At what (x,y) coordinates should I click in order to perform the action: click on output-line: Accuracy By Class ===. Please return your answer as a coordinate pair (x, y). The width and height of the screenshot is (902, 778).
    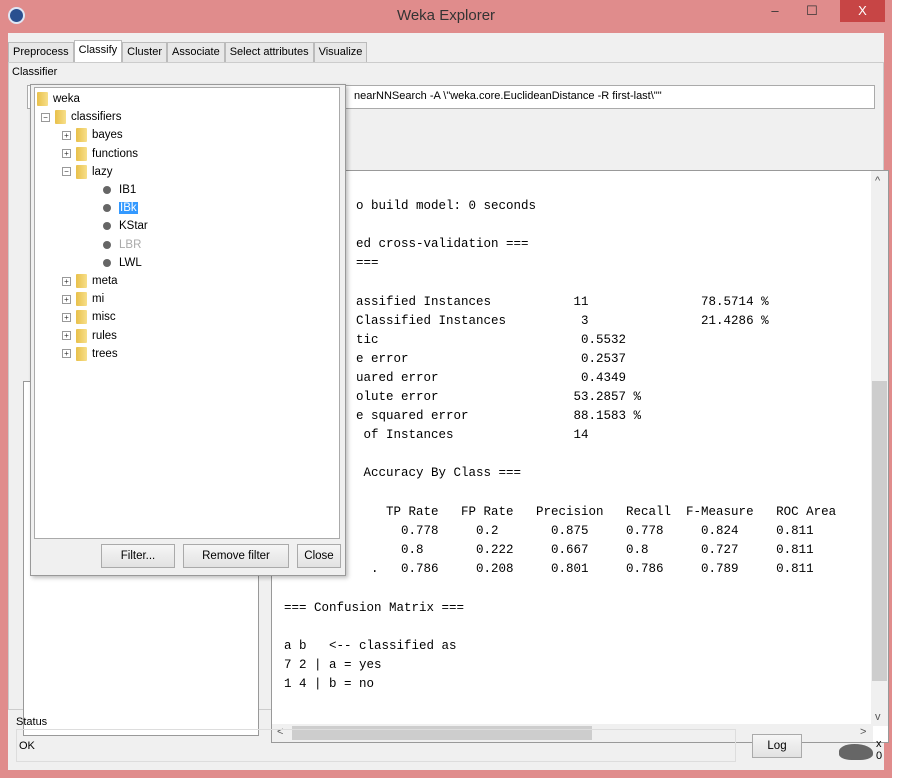
    Looking at the image, I should click on (439, 473).